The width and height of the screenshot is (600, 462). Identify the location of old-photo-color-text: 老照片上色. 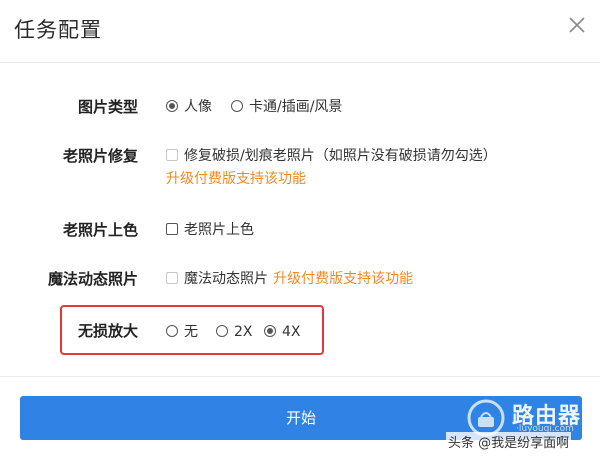
(219, 230).